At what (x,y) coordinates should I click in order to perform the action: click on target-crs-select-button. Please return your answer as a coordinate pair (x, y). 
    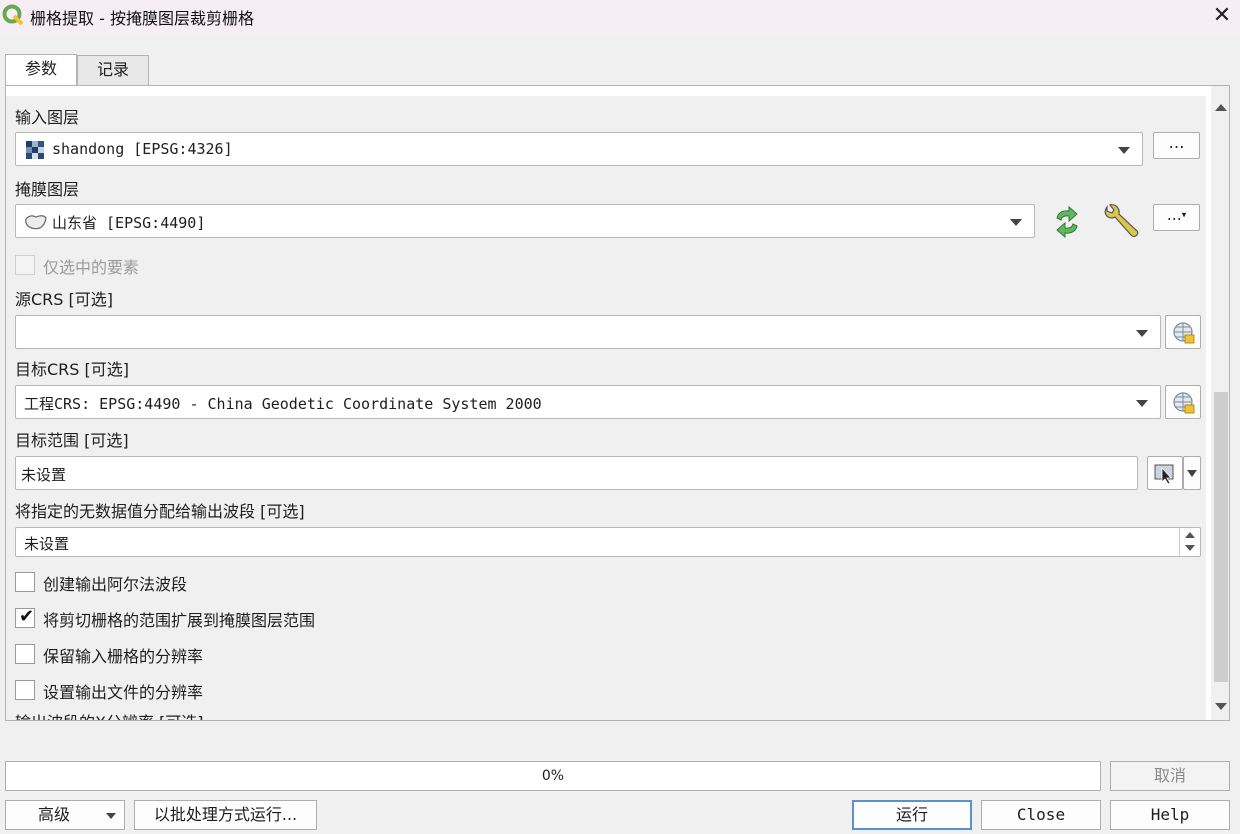
    Looking at the image, I should click on (1183, 402).